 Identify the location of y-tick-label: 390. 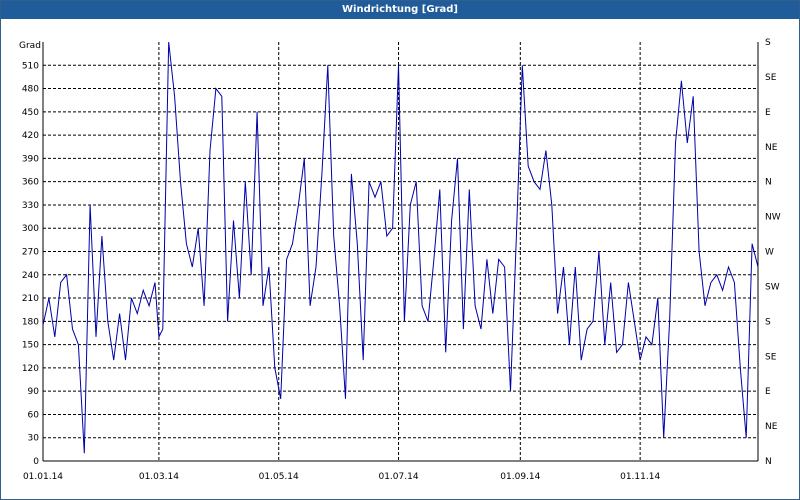
(30, 159).